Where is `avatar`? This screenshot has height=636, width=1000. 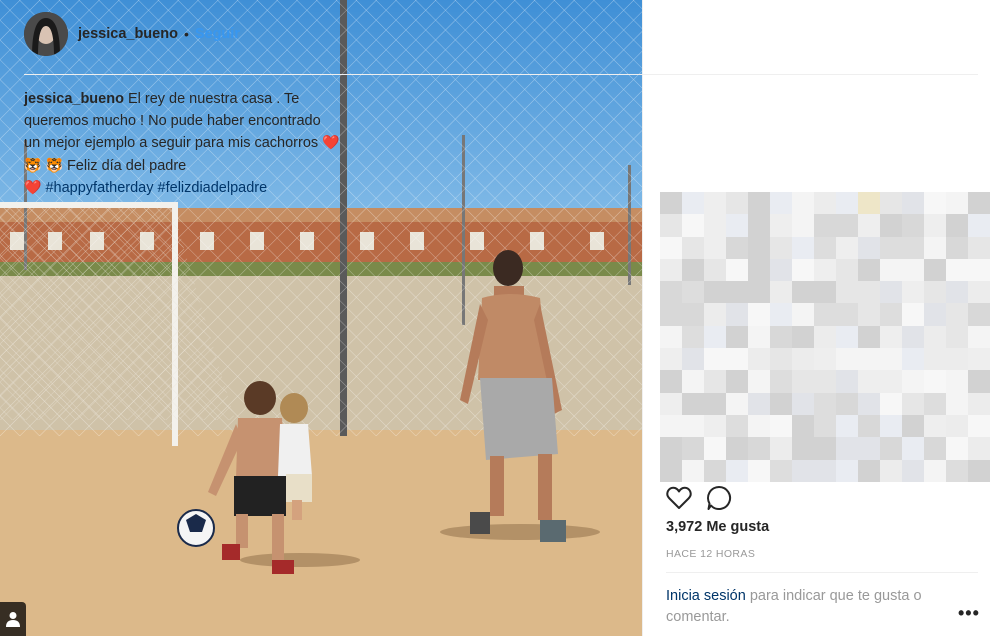
avatar is located at coordinates (46, 34).